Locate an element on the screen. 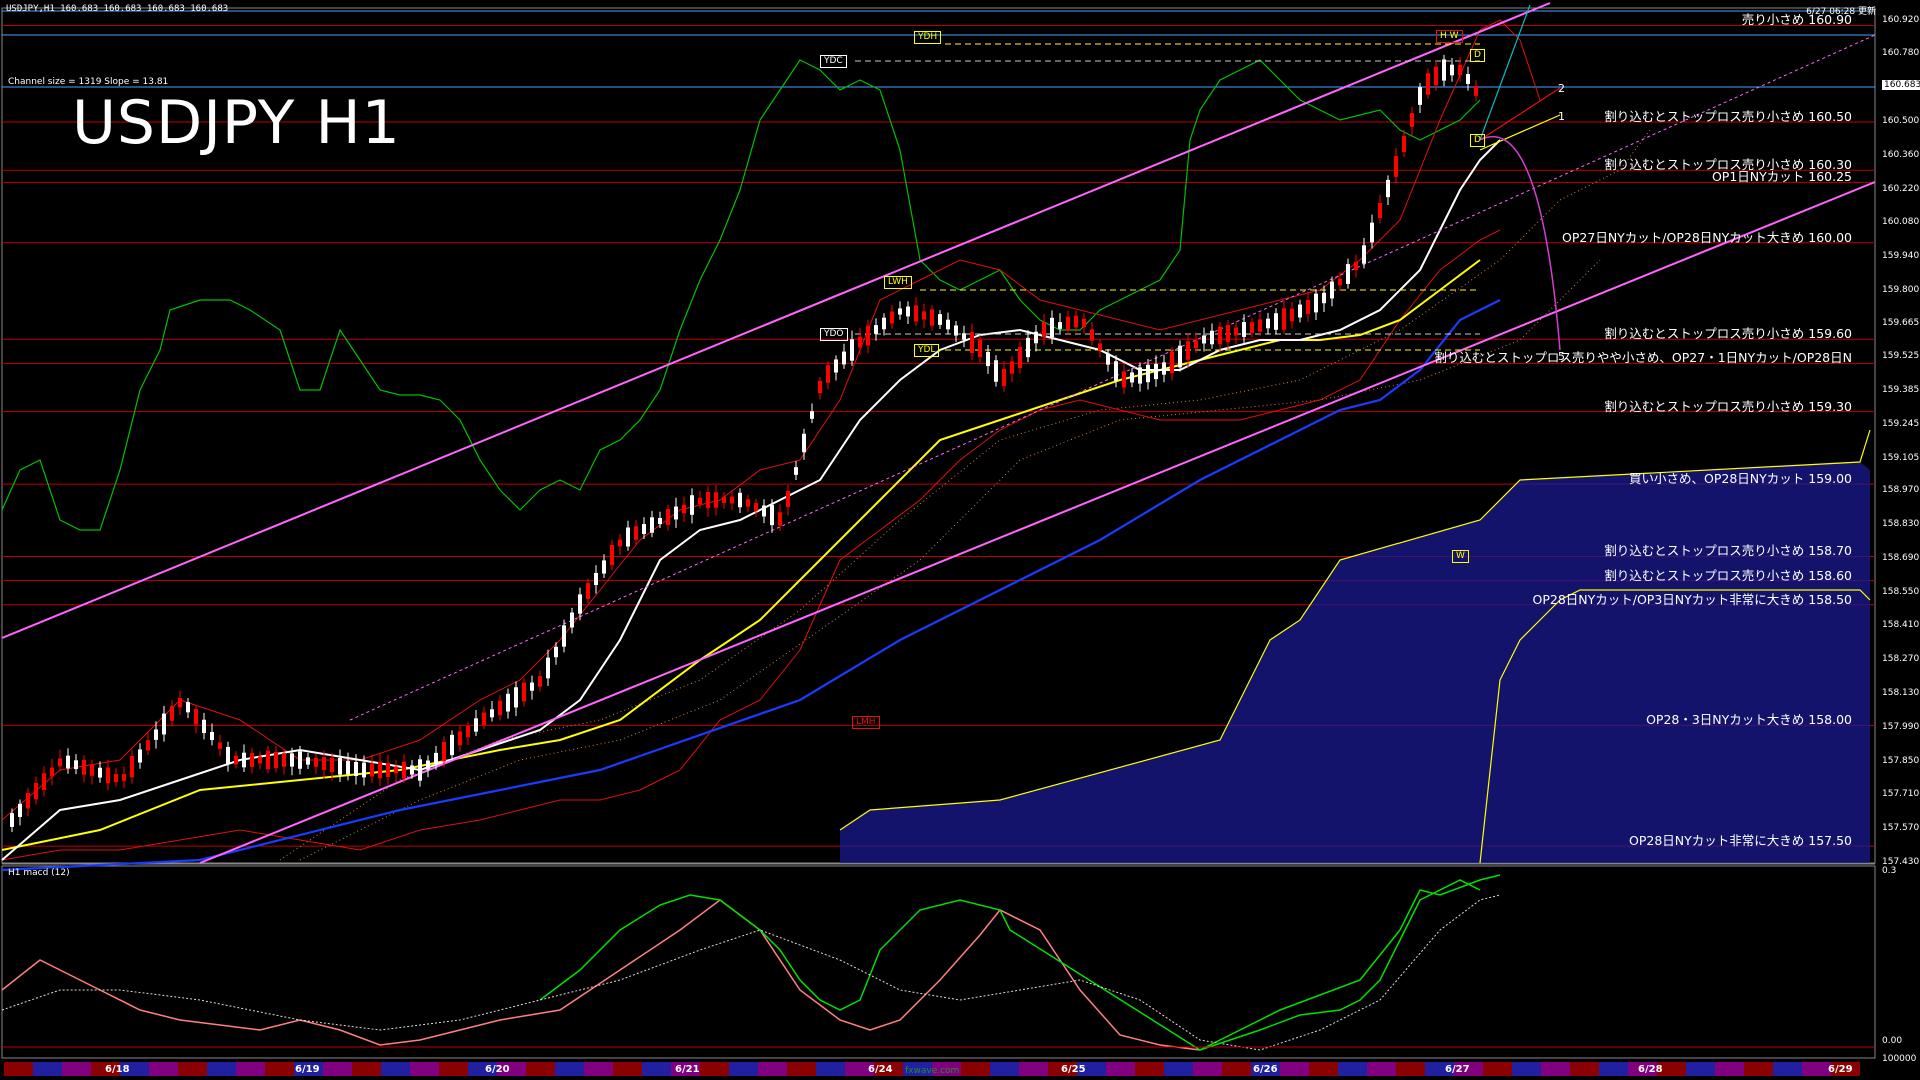 The width and height of the screenshot is (1920, 1080). macd-tick-top: 0.3 is located at coordinates (1889, 871).